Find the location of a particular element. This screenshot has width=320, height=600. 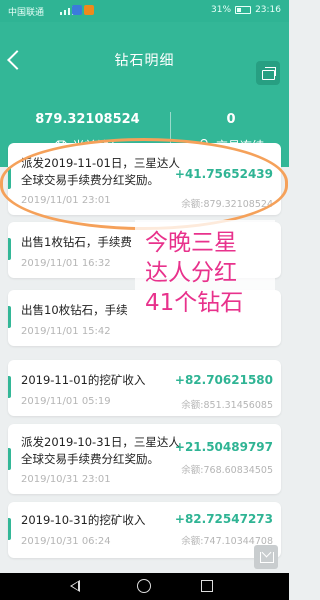

transaction-amount: +41.75652439 is located at coordinates (223, 174).